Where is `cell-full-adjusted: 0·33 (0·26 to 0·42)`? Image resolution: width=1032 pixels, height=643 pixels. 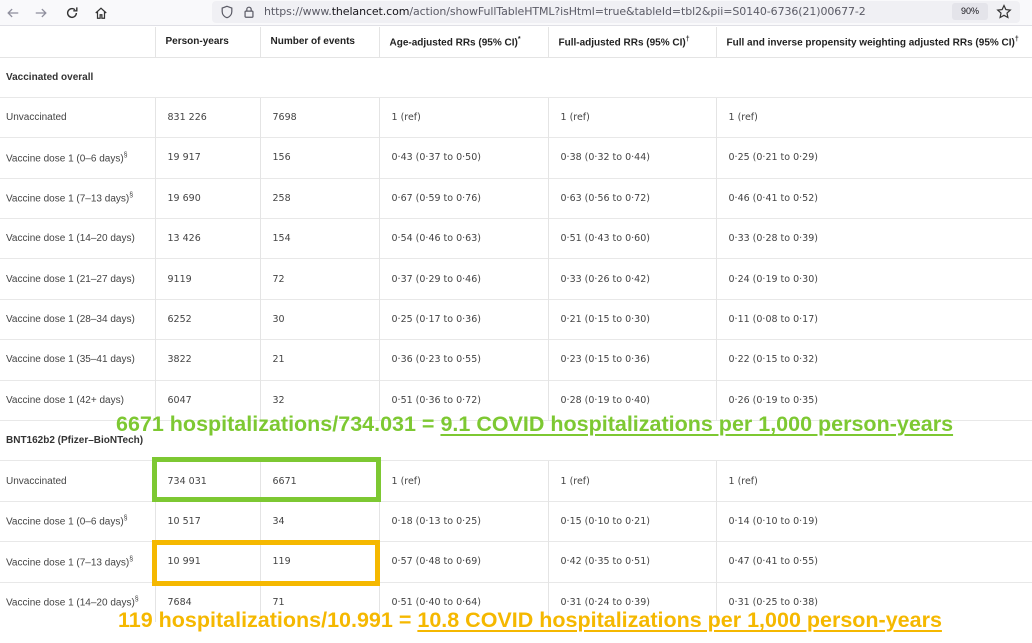 cell-full-adjusted: 0·33 (0·26 to 0·42) is located at coordinates (631, 279).